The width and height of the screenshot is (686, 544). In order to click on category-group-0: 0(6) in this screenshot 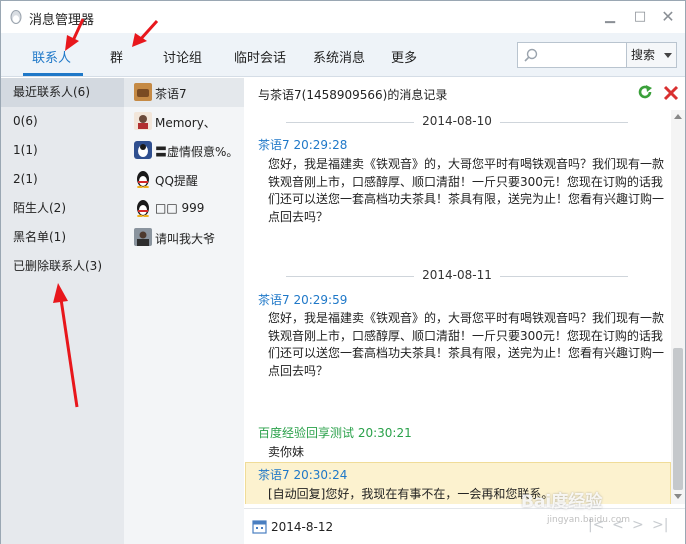, I will do `click(62, 121)`.